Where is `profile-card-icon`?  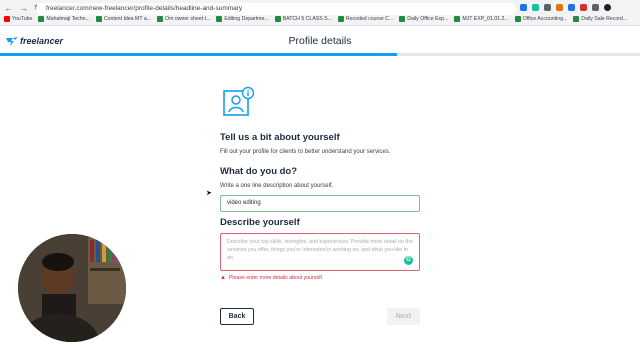
profile-card-icon is located at coordinates (238, 101).